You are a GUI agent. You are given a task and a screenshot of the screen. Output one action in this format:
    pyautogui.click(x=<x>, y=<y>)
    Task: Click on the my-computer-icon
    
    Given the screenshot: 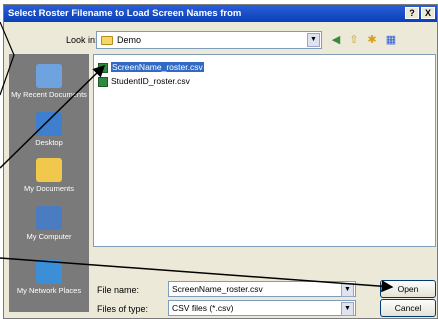 What is the action you would take?
    pyautogui.click(x=49, y=218)
    